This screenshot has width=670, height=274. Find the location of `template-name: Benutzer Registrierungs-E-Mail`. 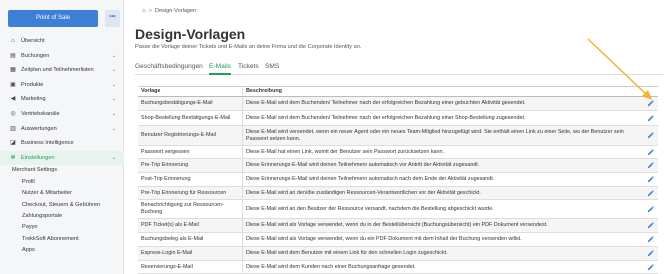

template-name: Benutzer Registrierungs-E-Mail is located at coordinates (190, 135).